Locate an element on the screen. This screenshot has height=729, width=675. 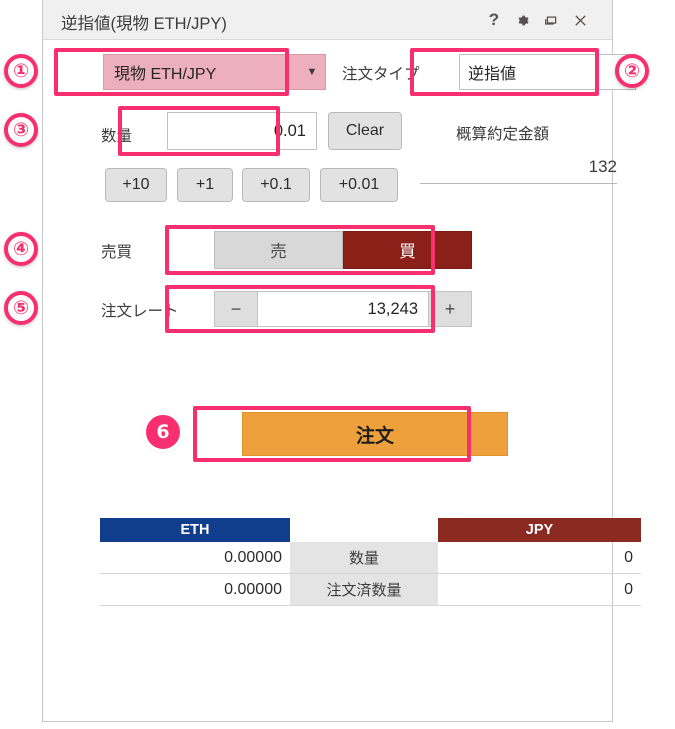
highlight-order-rate is located at coordinates (300, 309).